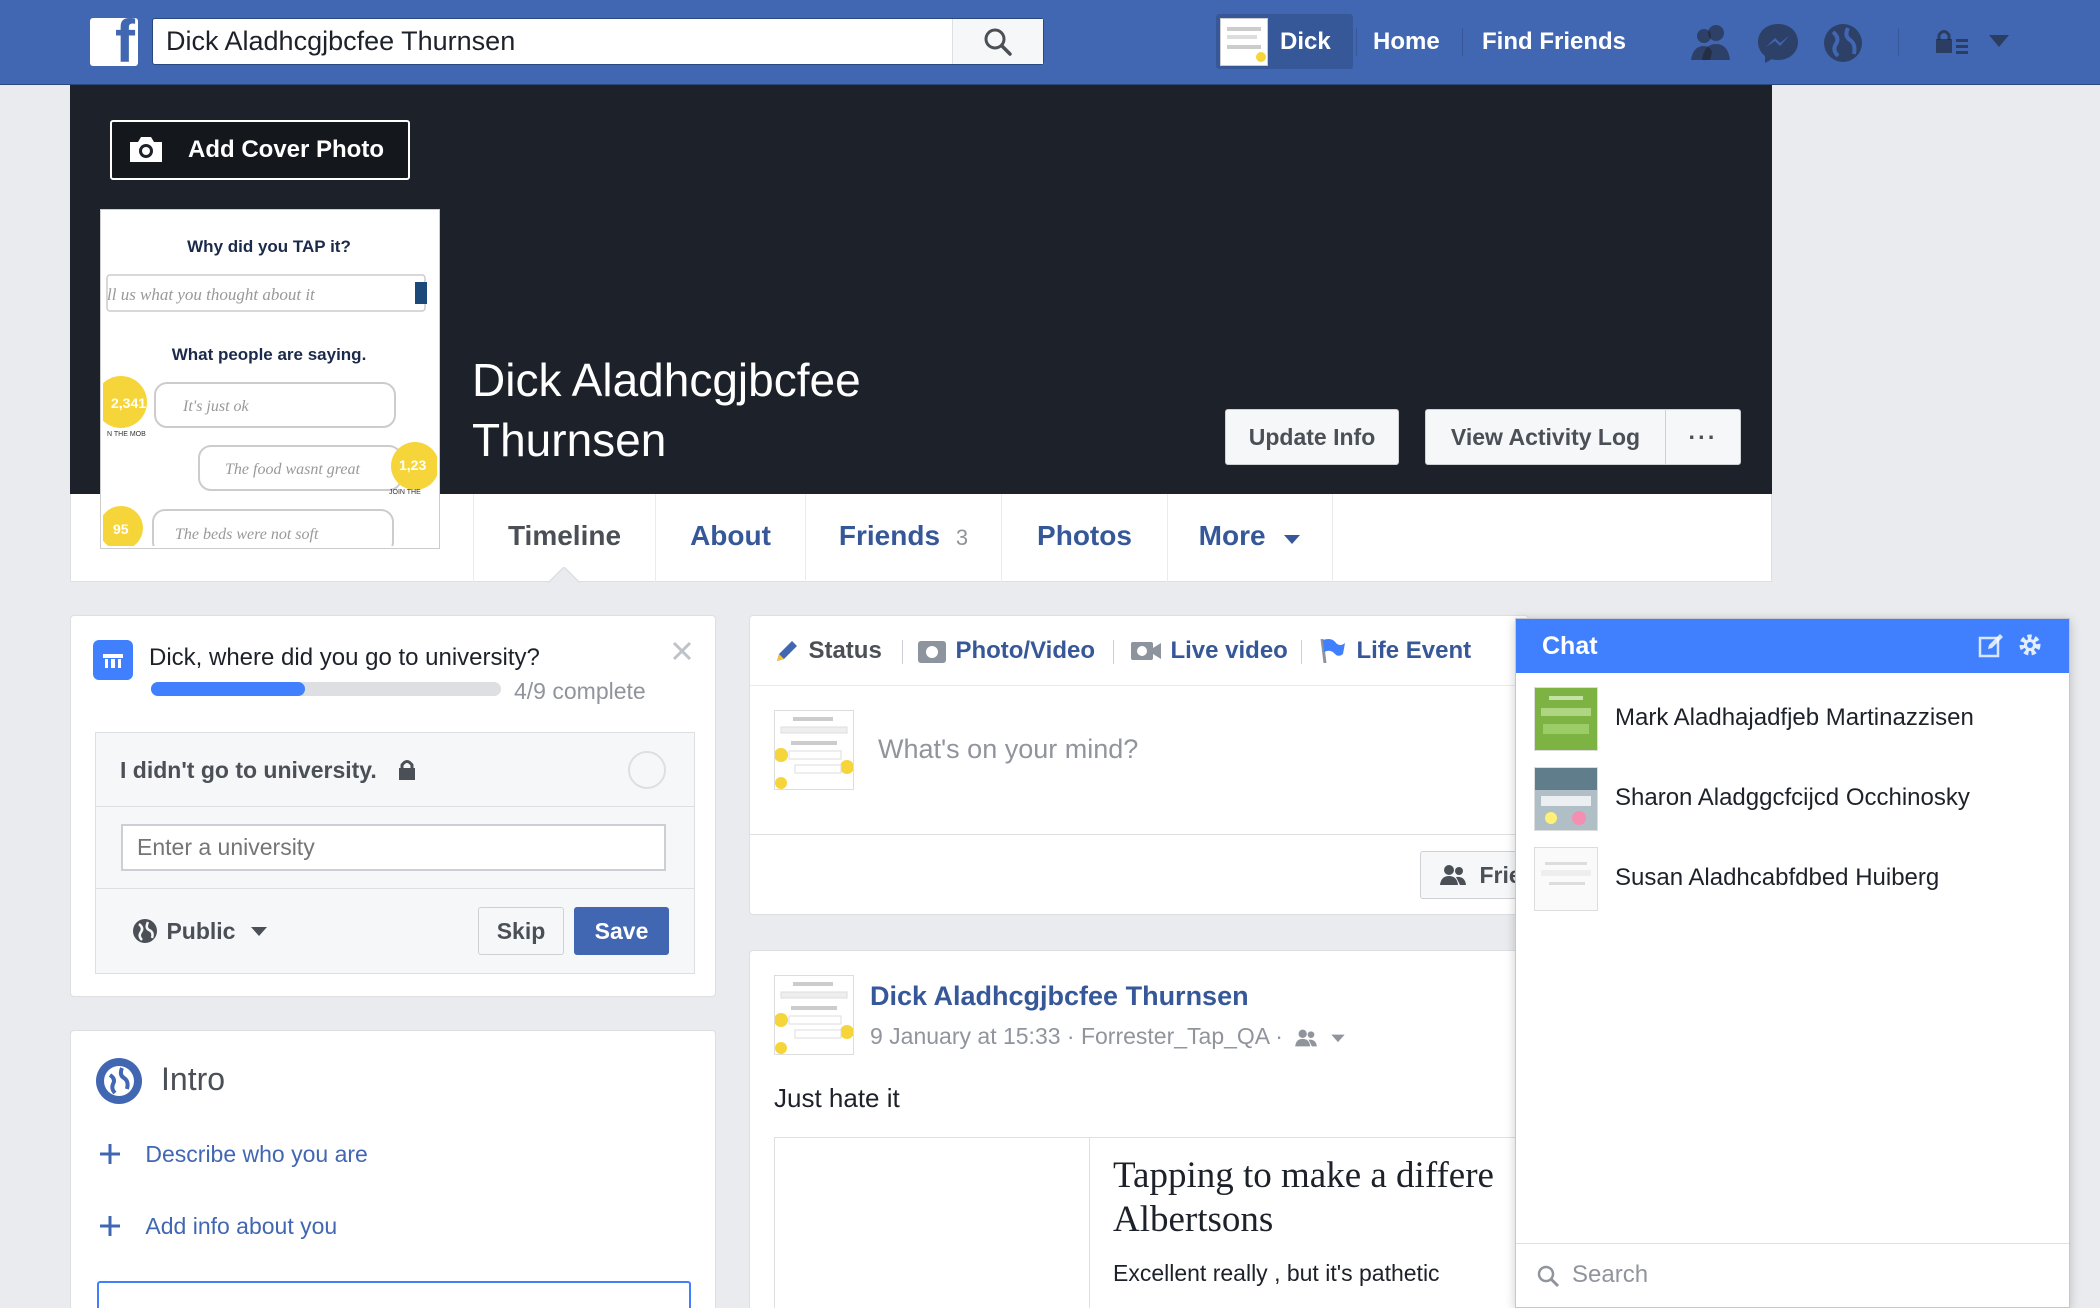  I want to click on nav-profile-link: Dick, so click(1284, 41).